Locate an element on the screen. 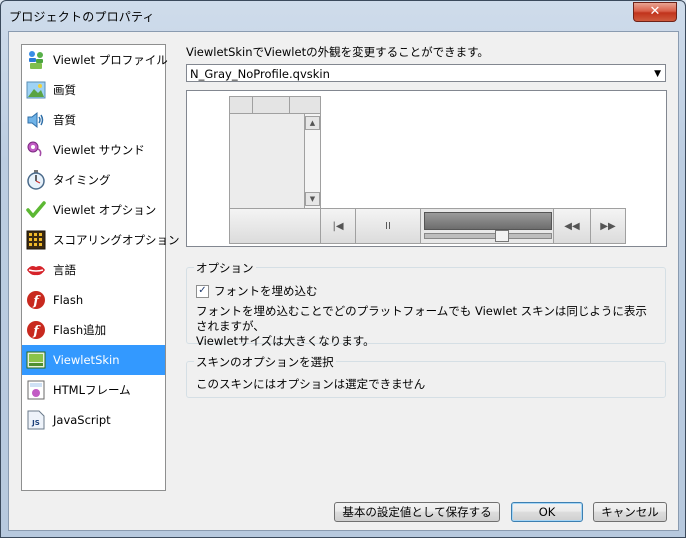  sidebar-item-javascript: JS JavaScript is located at coordinates (93, 420).